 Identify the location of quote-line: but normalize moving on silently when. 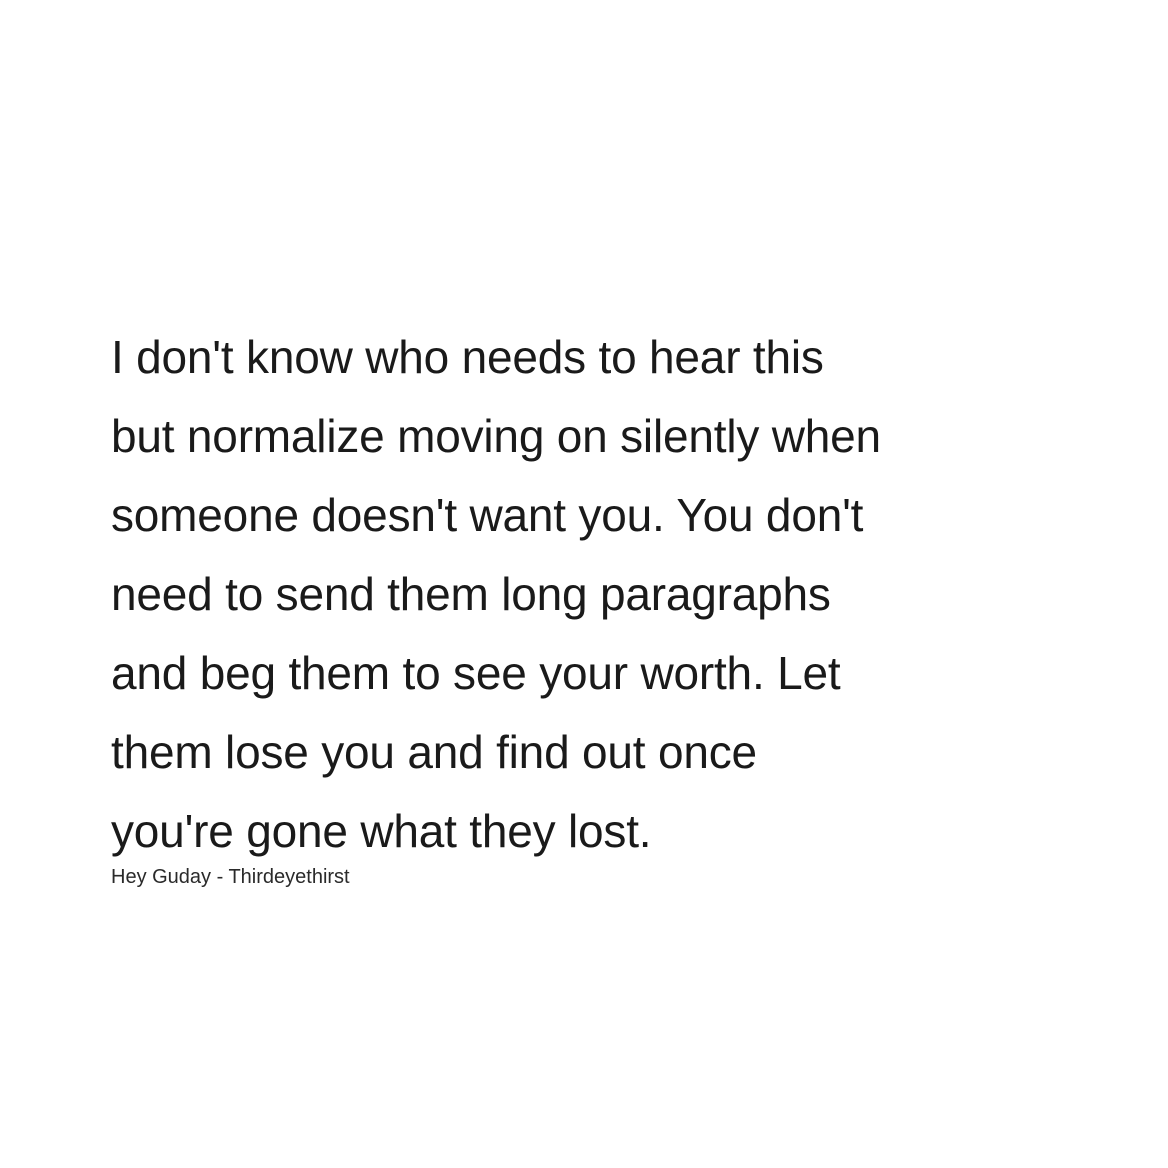
(496, 436).